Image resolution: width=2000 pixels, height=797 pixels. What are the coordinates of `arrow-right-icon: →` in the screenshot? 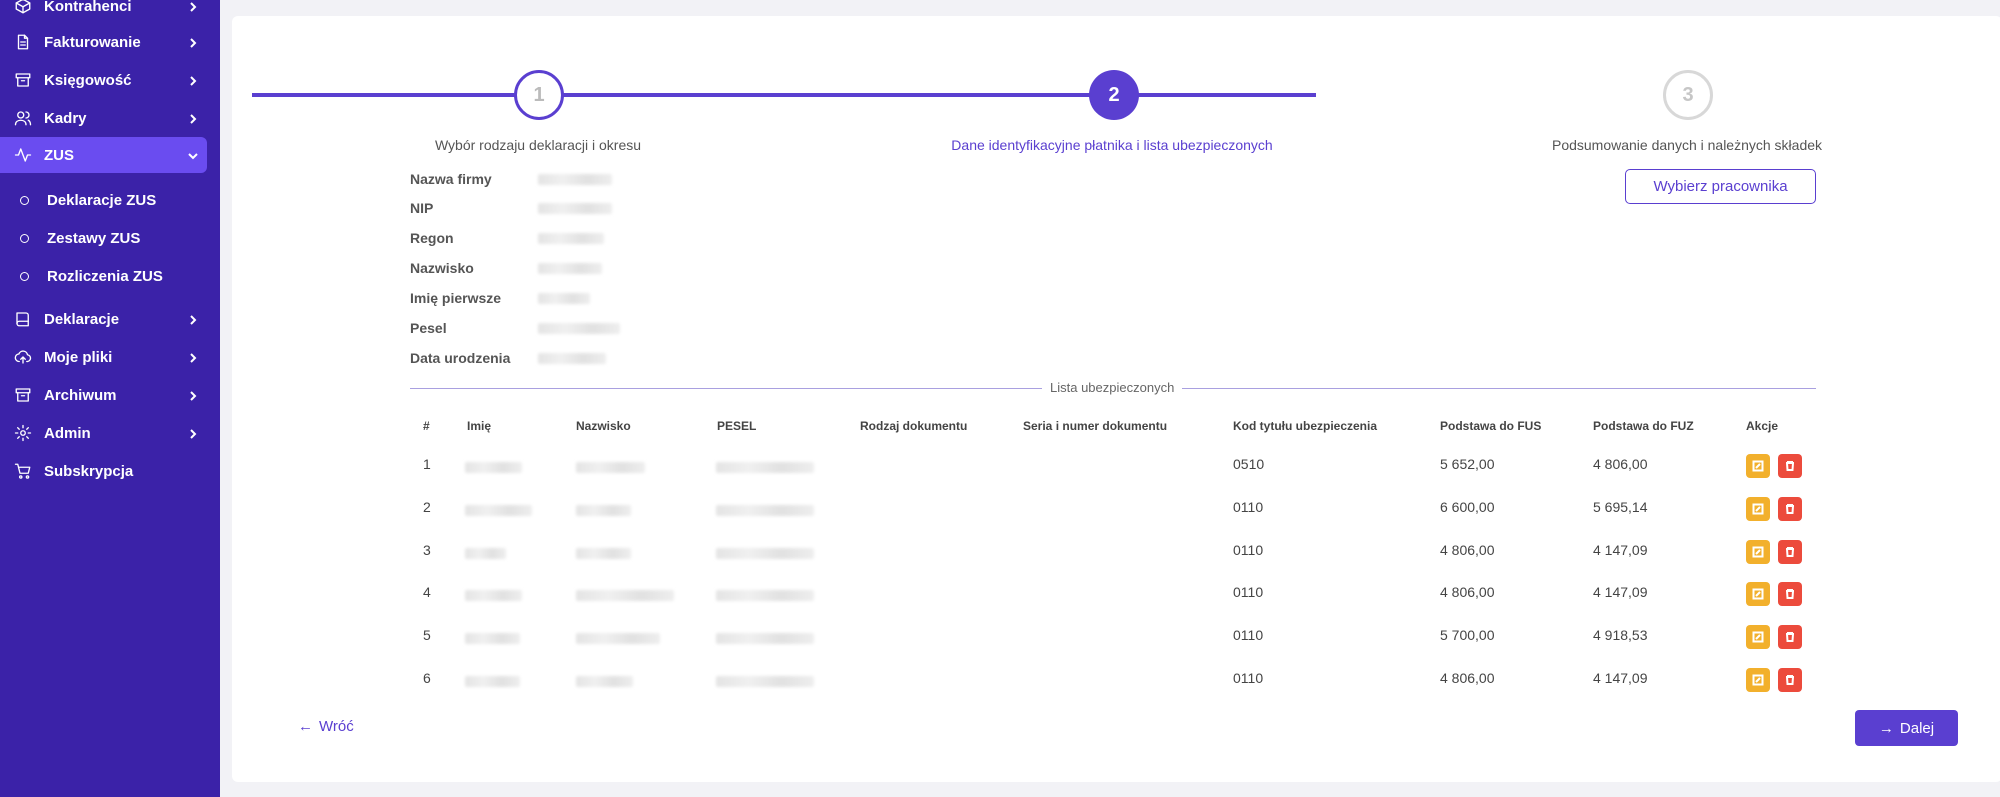 It's located at (1886, 728).